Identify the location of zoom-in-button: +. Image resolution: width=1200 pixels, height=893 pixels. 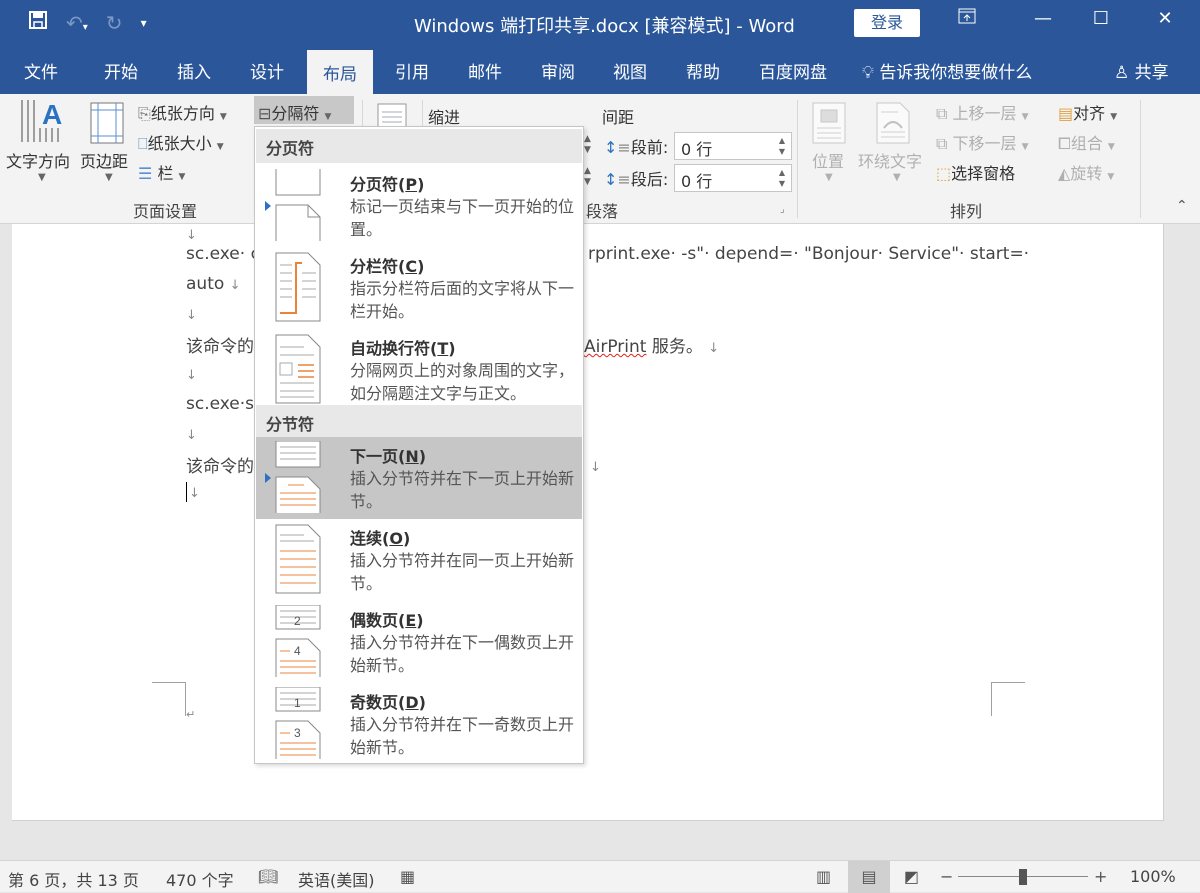
(1100, 876).